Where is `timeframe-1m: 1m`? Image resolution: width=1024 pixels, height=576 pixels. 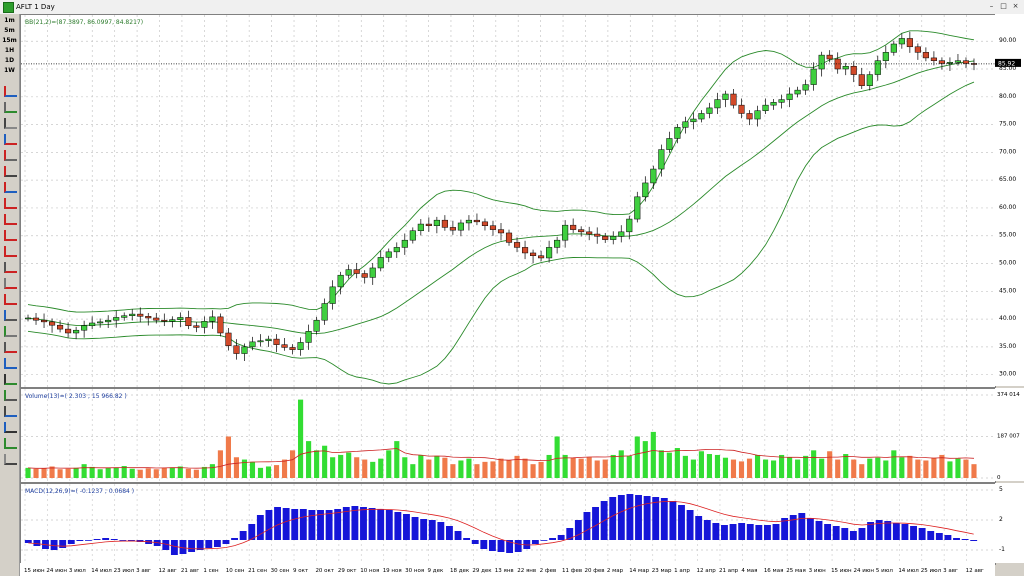
timeframe-1m: 1m is located at coordinates (9, 21).